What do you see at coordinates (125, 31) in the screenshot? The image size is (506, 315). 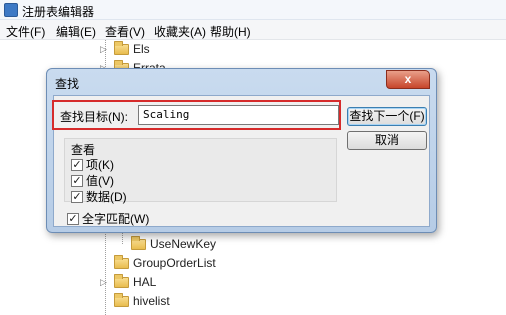 I see `menu-view: 查看(V)` at bounding box center [125, 31].